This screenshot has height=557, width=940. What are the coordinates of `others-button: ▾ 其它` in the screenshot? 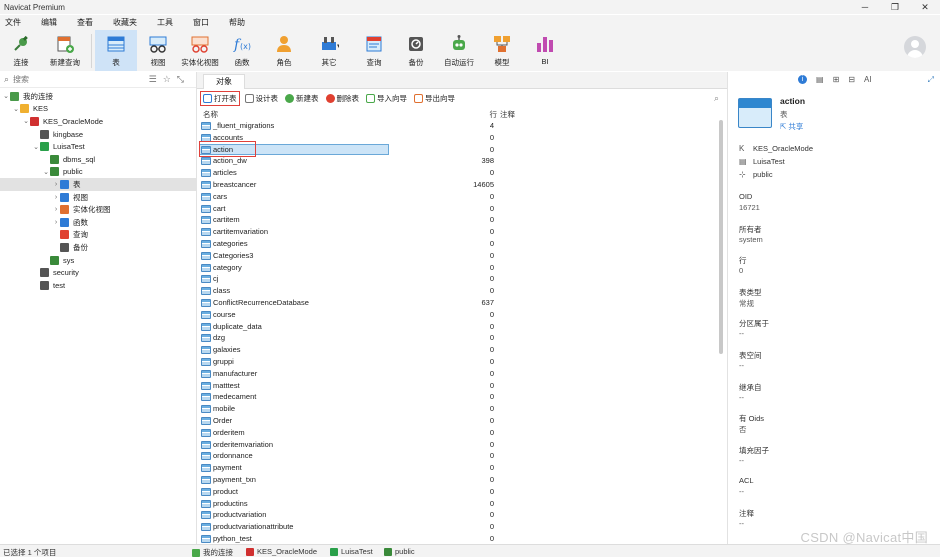 It's located at (329, 50).